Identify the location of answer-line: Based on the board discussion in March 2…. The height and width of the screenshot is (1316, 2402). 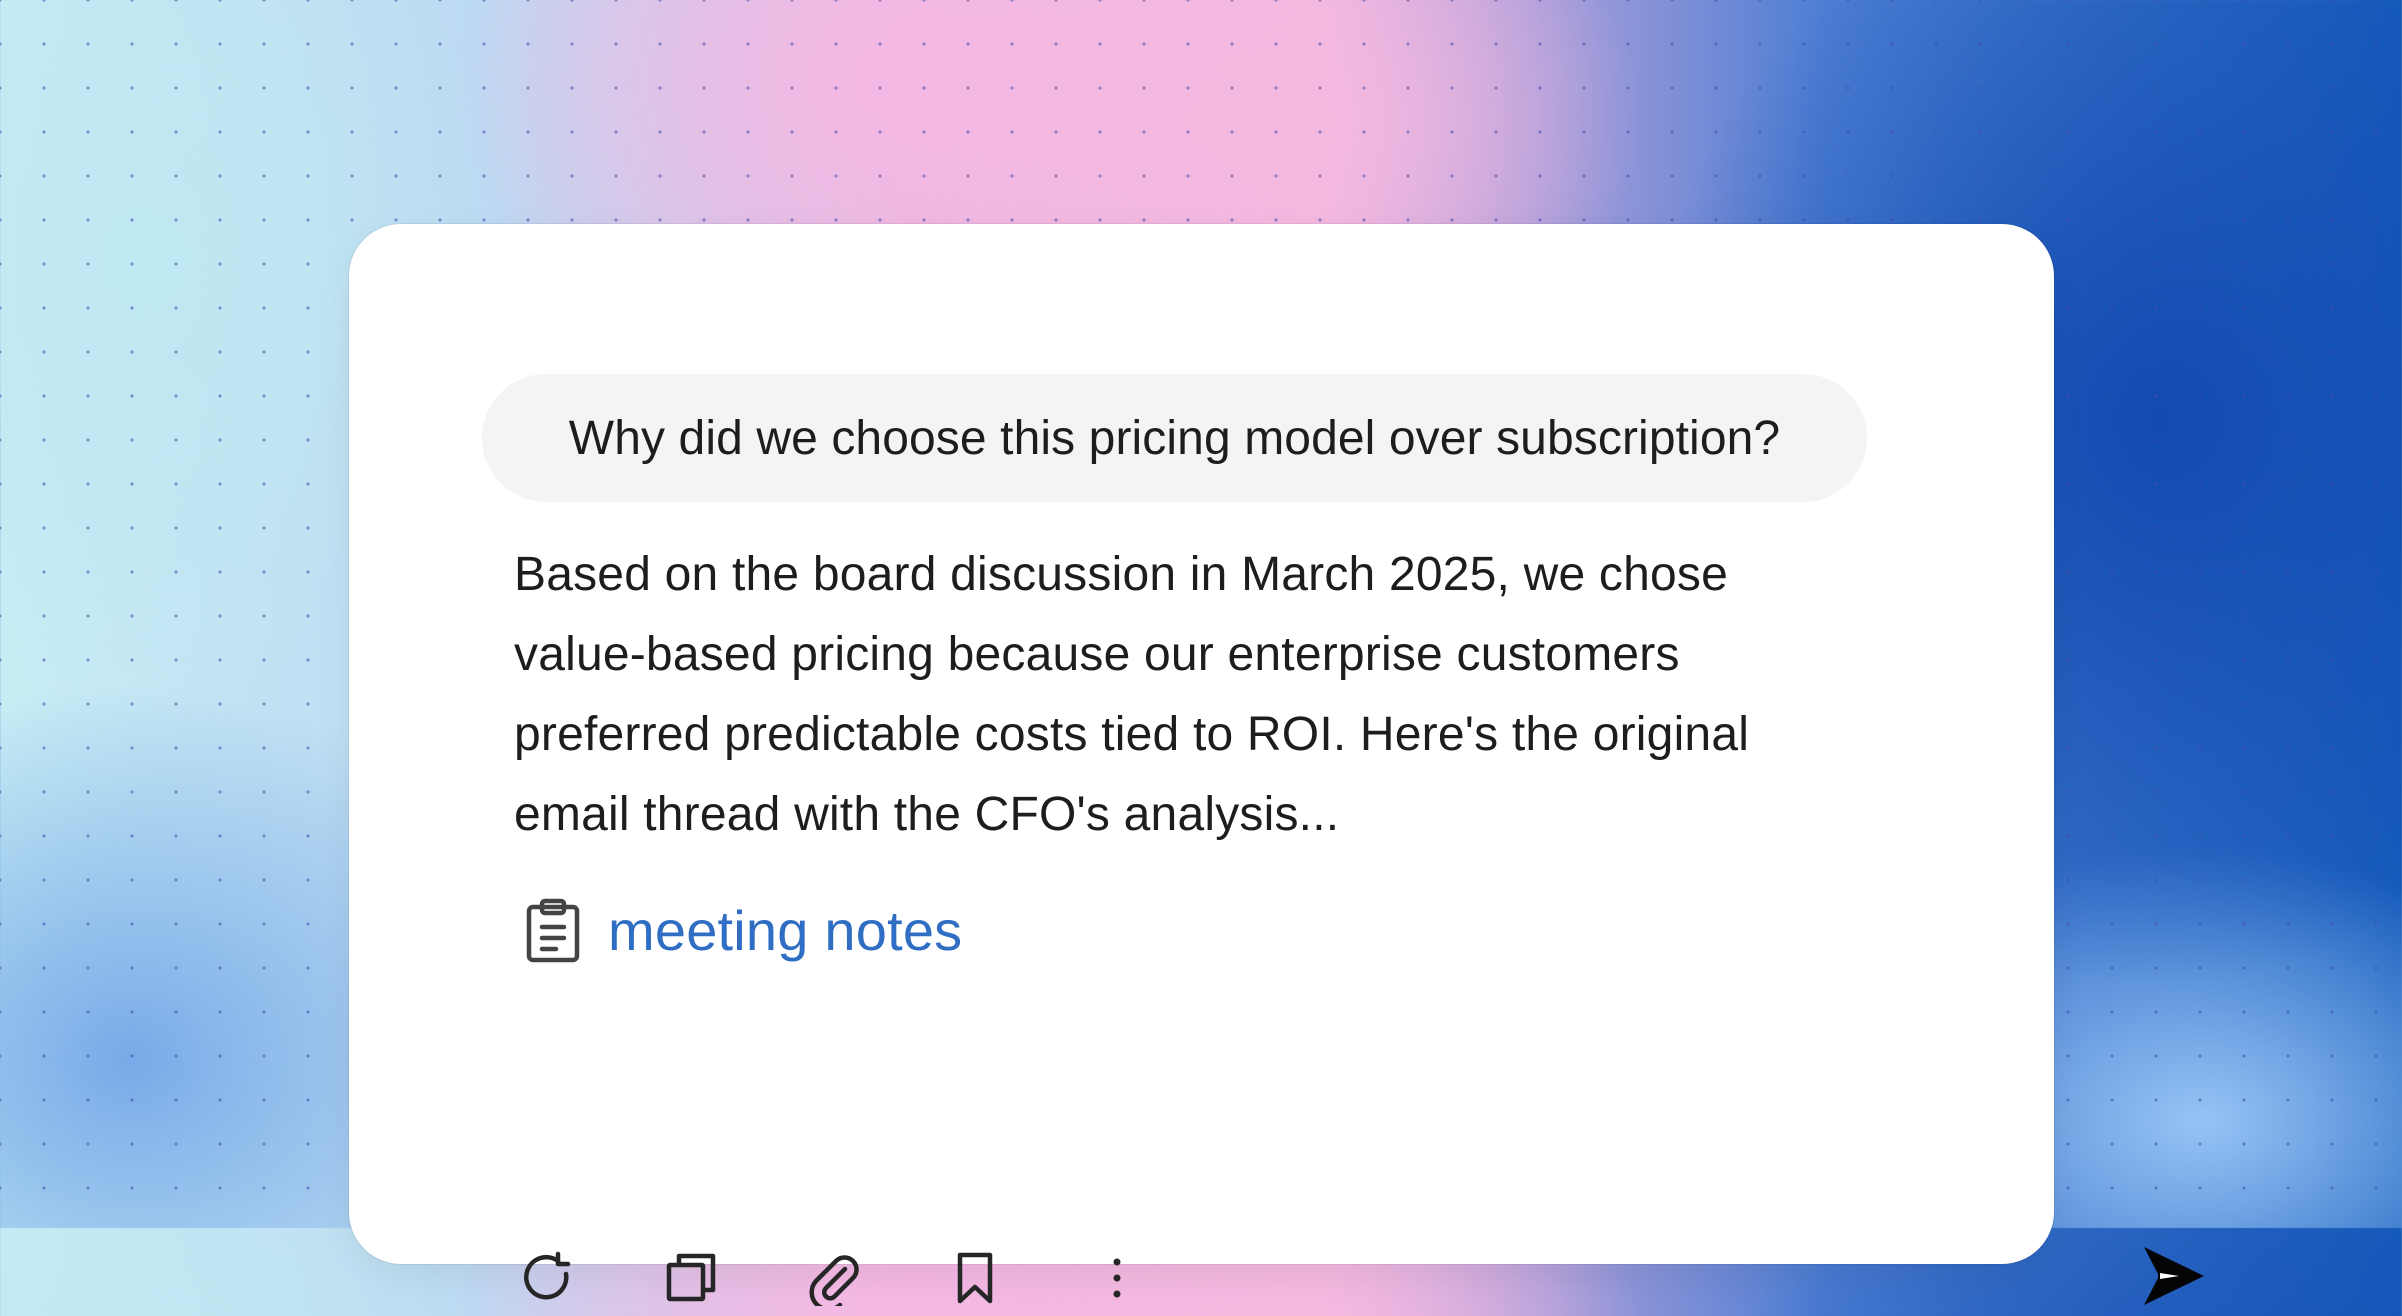
(1121, 574).